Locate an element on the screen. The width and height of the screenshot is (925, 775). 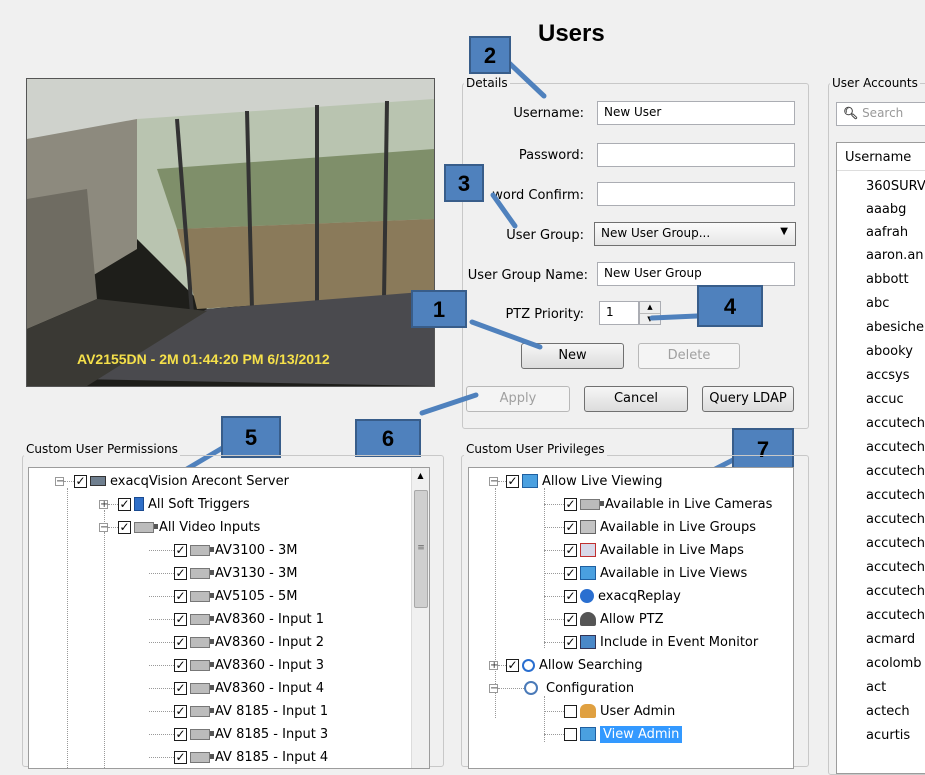
privilege-allow-live-viewing: − ✓ Allow Live Viewing is located at coordinates (575, 481).